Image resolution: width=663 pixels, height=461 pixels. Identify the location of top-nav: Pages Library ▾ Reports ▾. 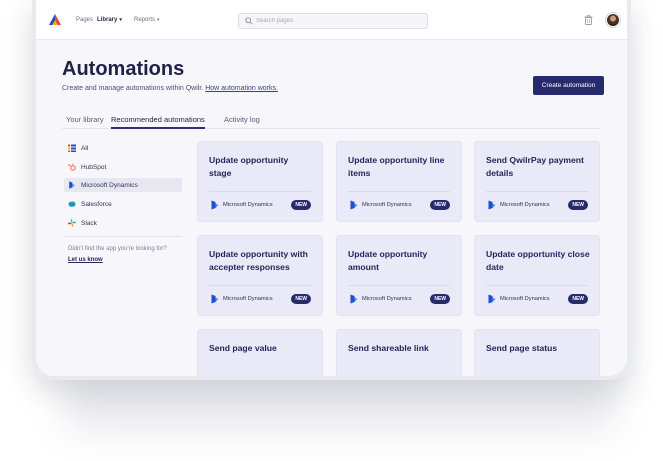
(331, 20).